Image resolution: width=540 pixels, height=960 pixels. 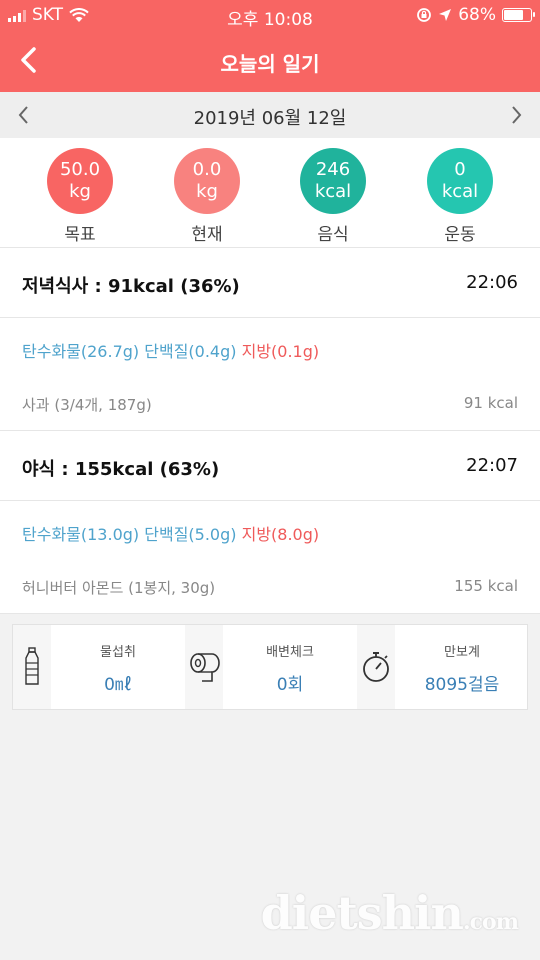 What do you see at coordinates (81, 534) in the screenshot?
I see `carb-value: 탄수화물(13.0g)` at bounding box center [81, 534].